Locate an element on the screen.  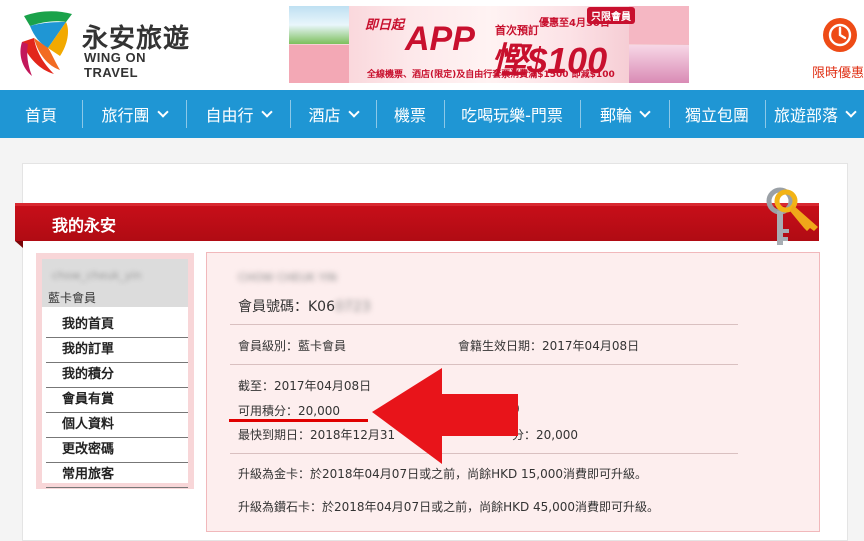
menu-personal-info: 個人資料 is located at coordinates (117, 425).